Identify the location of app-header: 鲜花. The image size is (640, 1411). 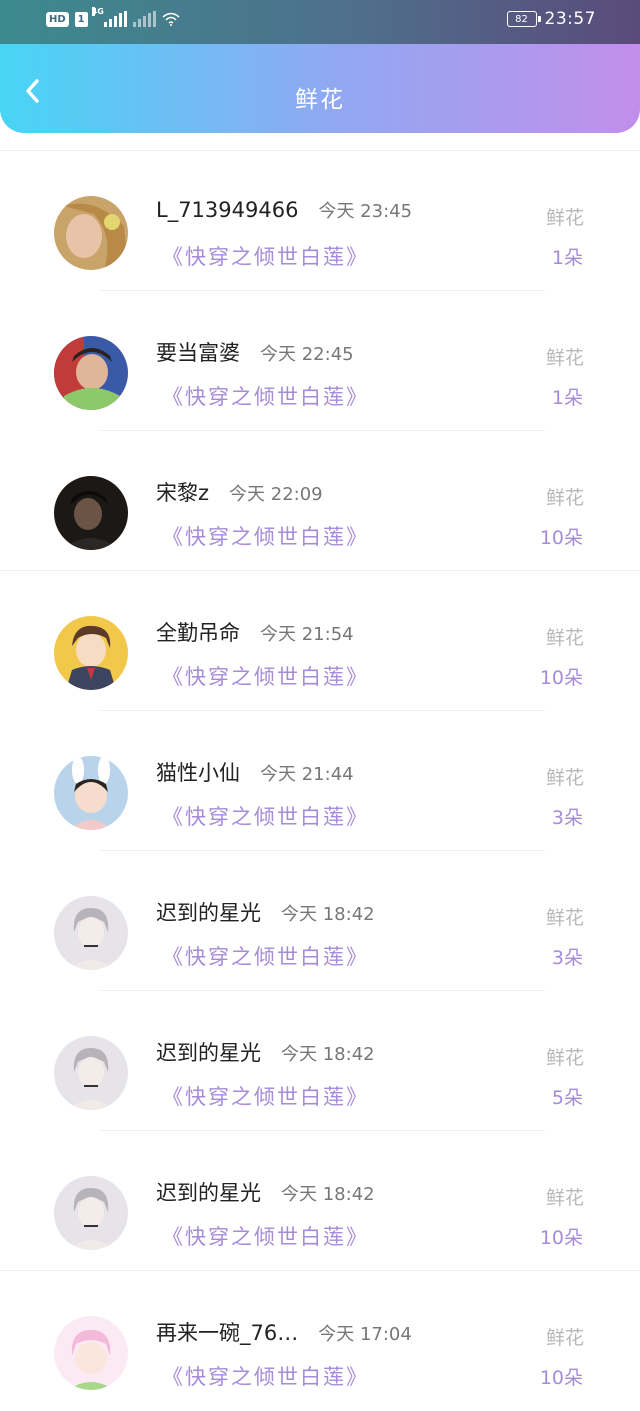
(320, 88).